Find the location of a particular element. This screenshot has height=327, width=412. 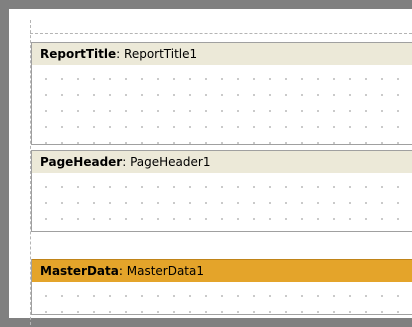

band-master-data-grid is located at coordinates (222, 298).